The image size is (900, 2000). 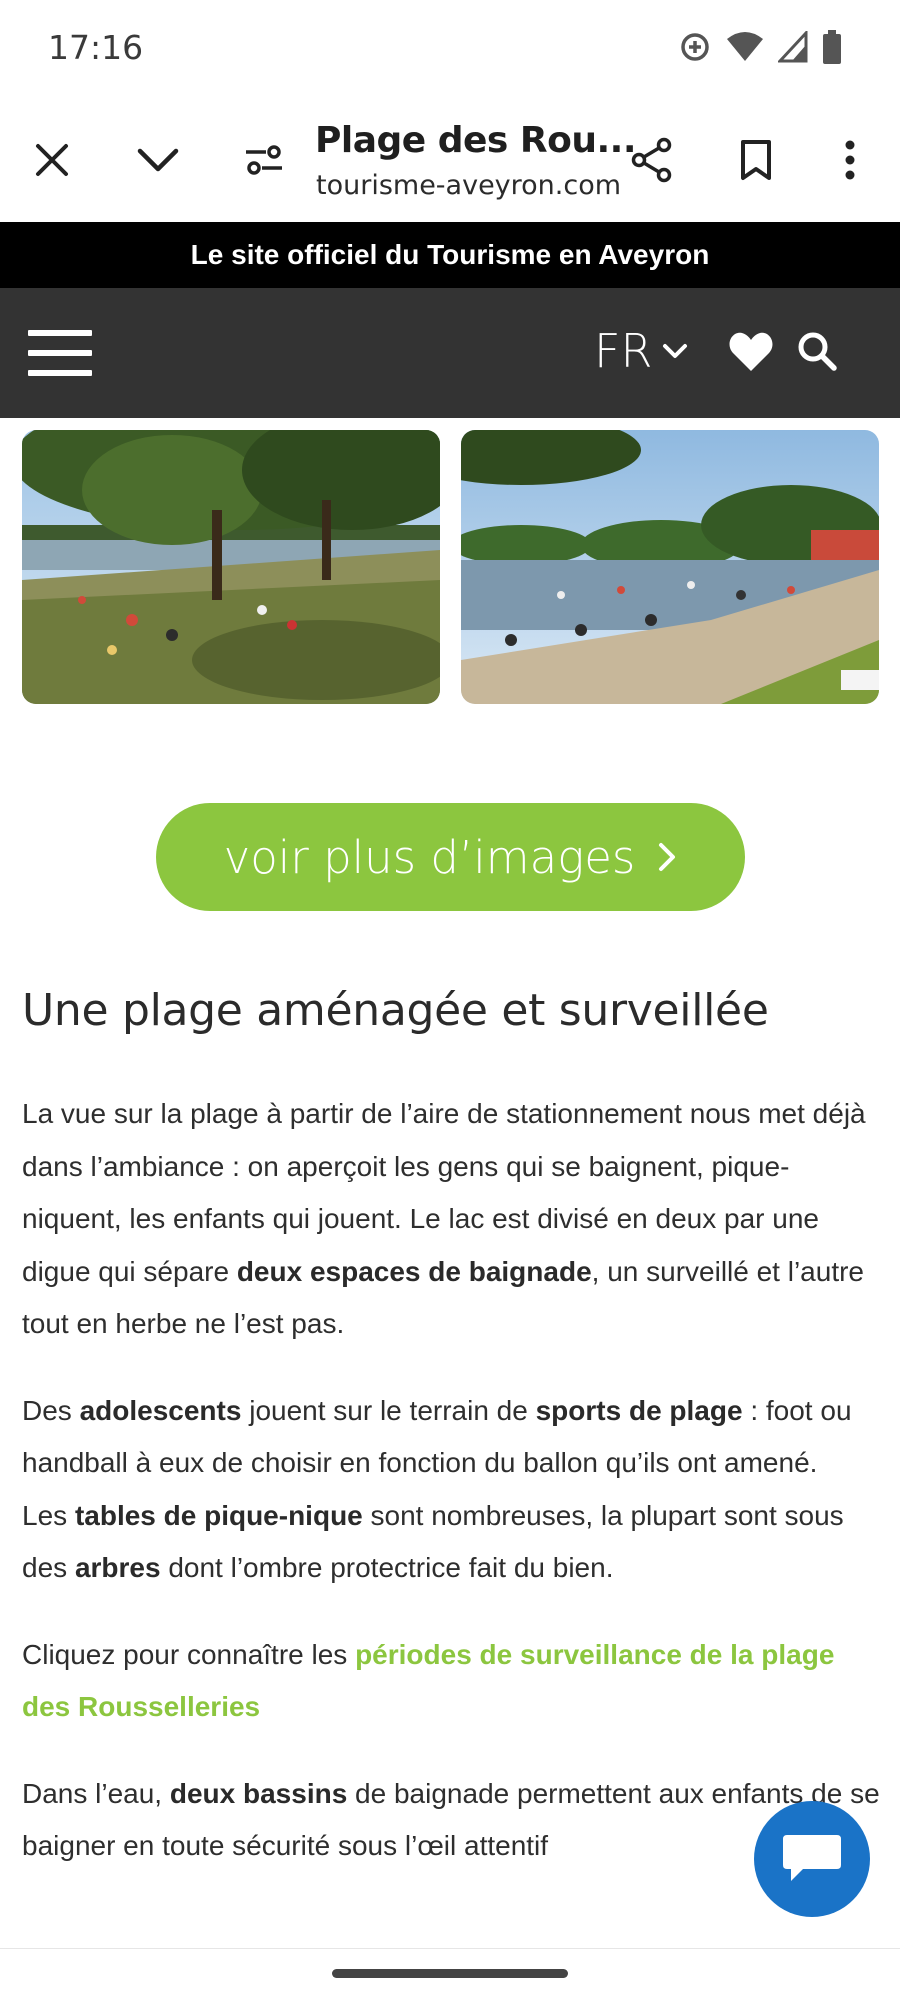 I want to click on bookmark-icon, so click(x=756, y=160).